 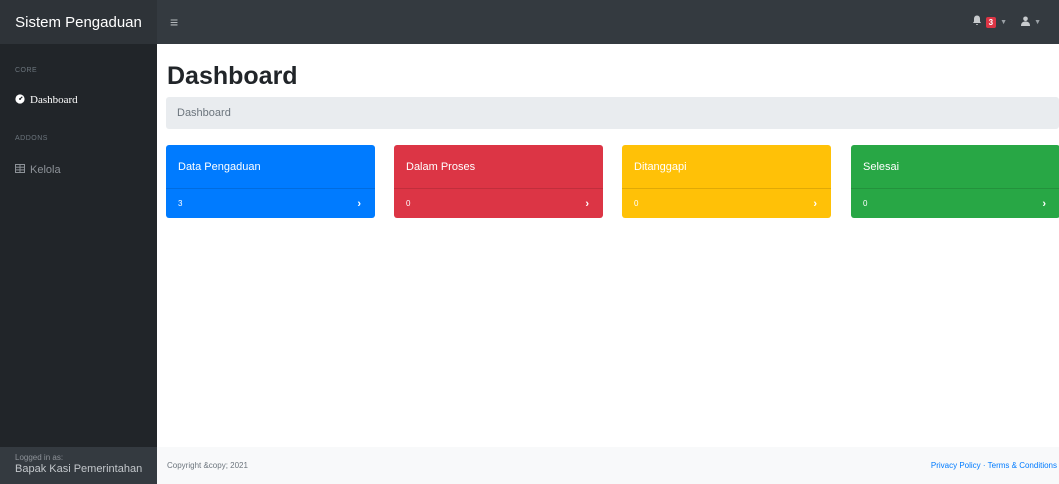 What do you see at coordinates (204, 113) in the screenshot?
I see `breadcrumb-item: Dashboard` at bounding box center [204, 113].